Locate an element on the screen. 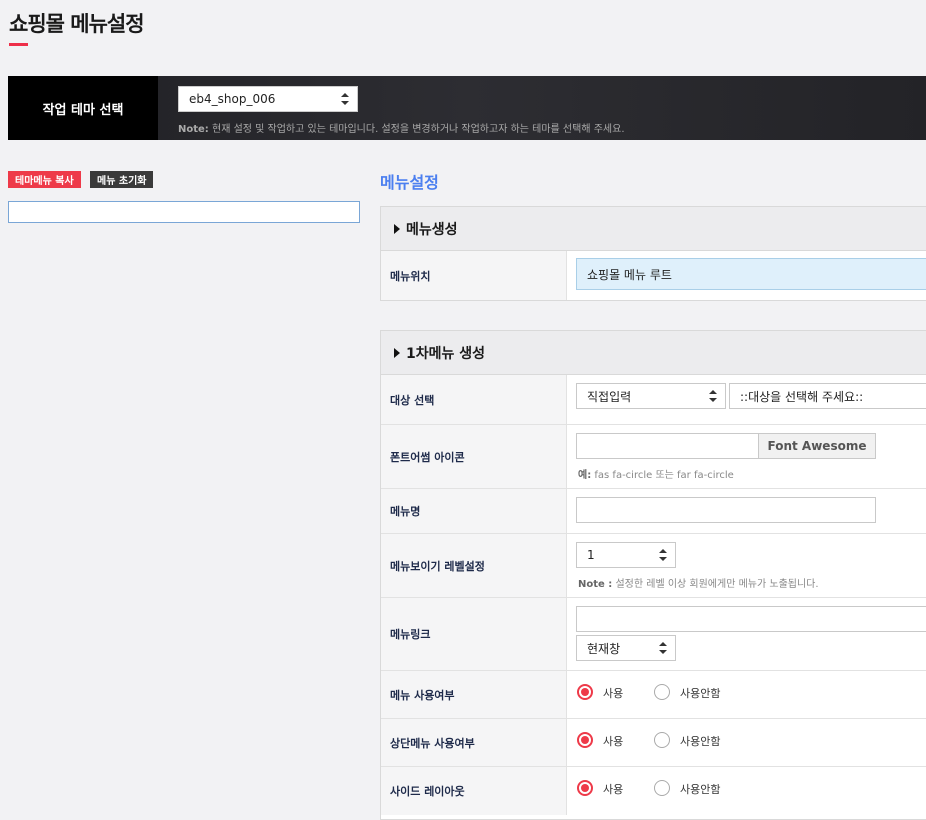 The height and width of the screenshot is (820, 926). side-label: 사이드 레이아웃 is located at coordinates (474, 791).